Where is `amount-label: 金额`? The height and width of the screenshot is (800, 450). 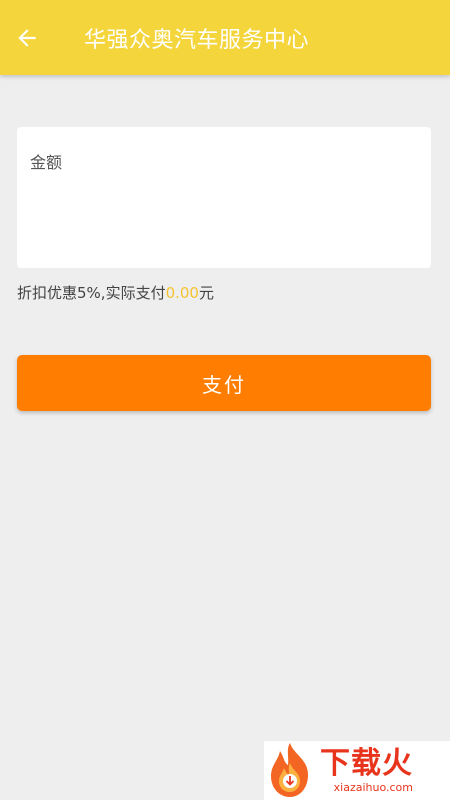
amount-label: 金额 is located at coordinates (46, 162).